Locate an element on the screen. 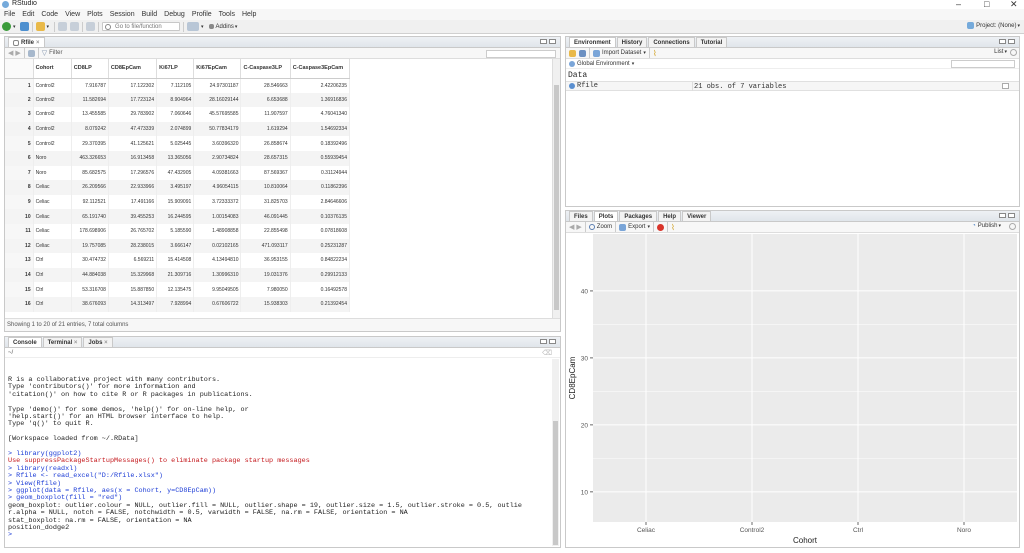  console-scrollbar-thumb is located at coordinates (555, 483).